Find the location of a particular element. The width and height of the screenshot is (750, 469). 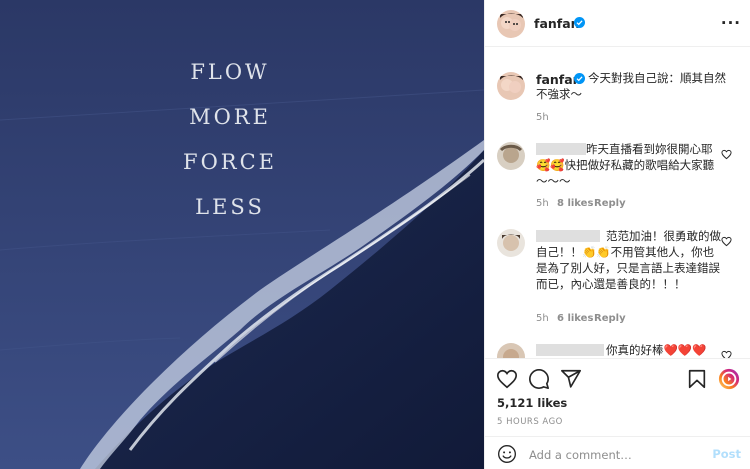

likes-count: 5,121 likes is located at coordinates (532, 403).